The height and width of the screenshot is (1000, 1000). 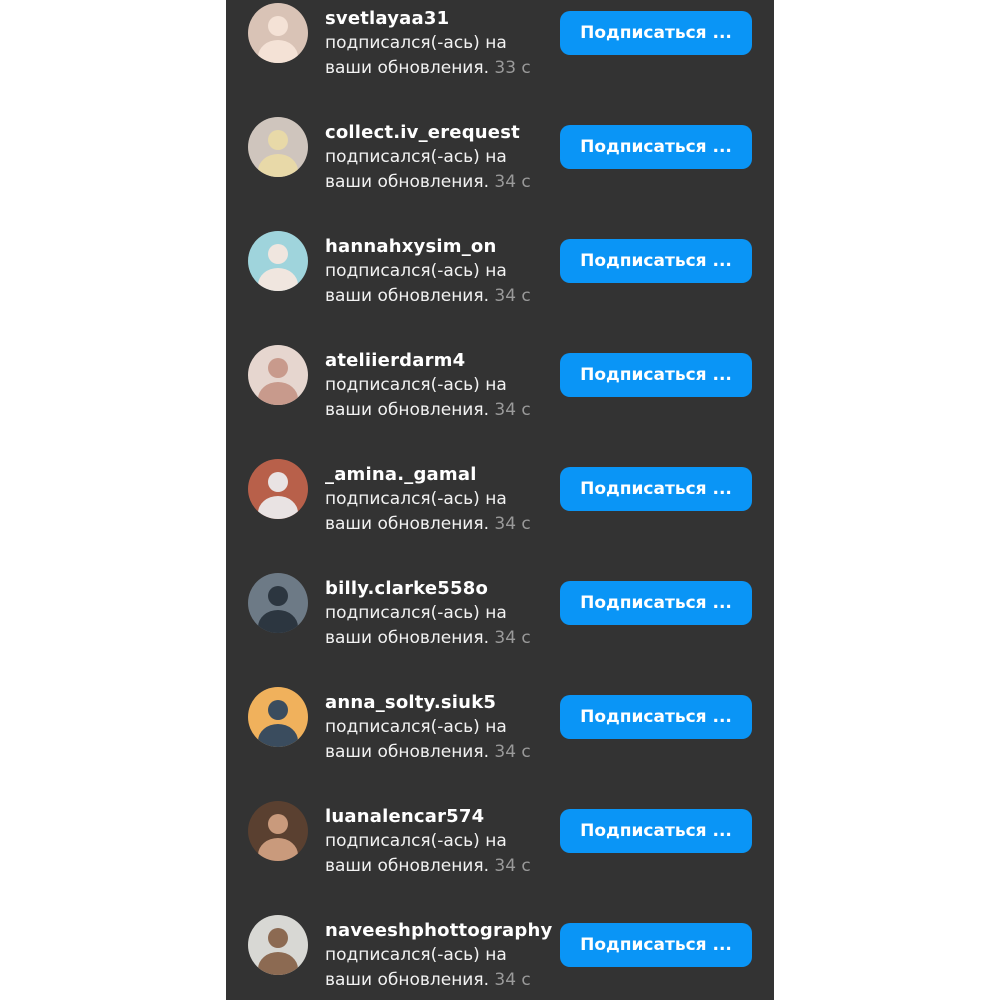 What do you see at coordinates (438, 930) in the screenshot?
I see `username: naveeshphottography` at bounding box center [438, 930].